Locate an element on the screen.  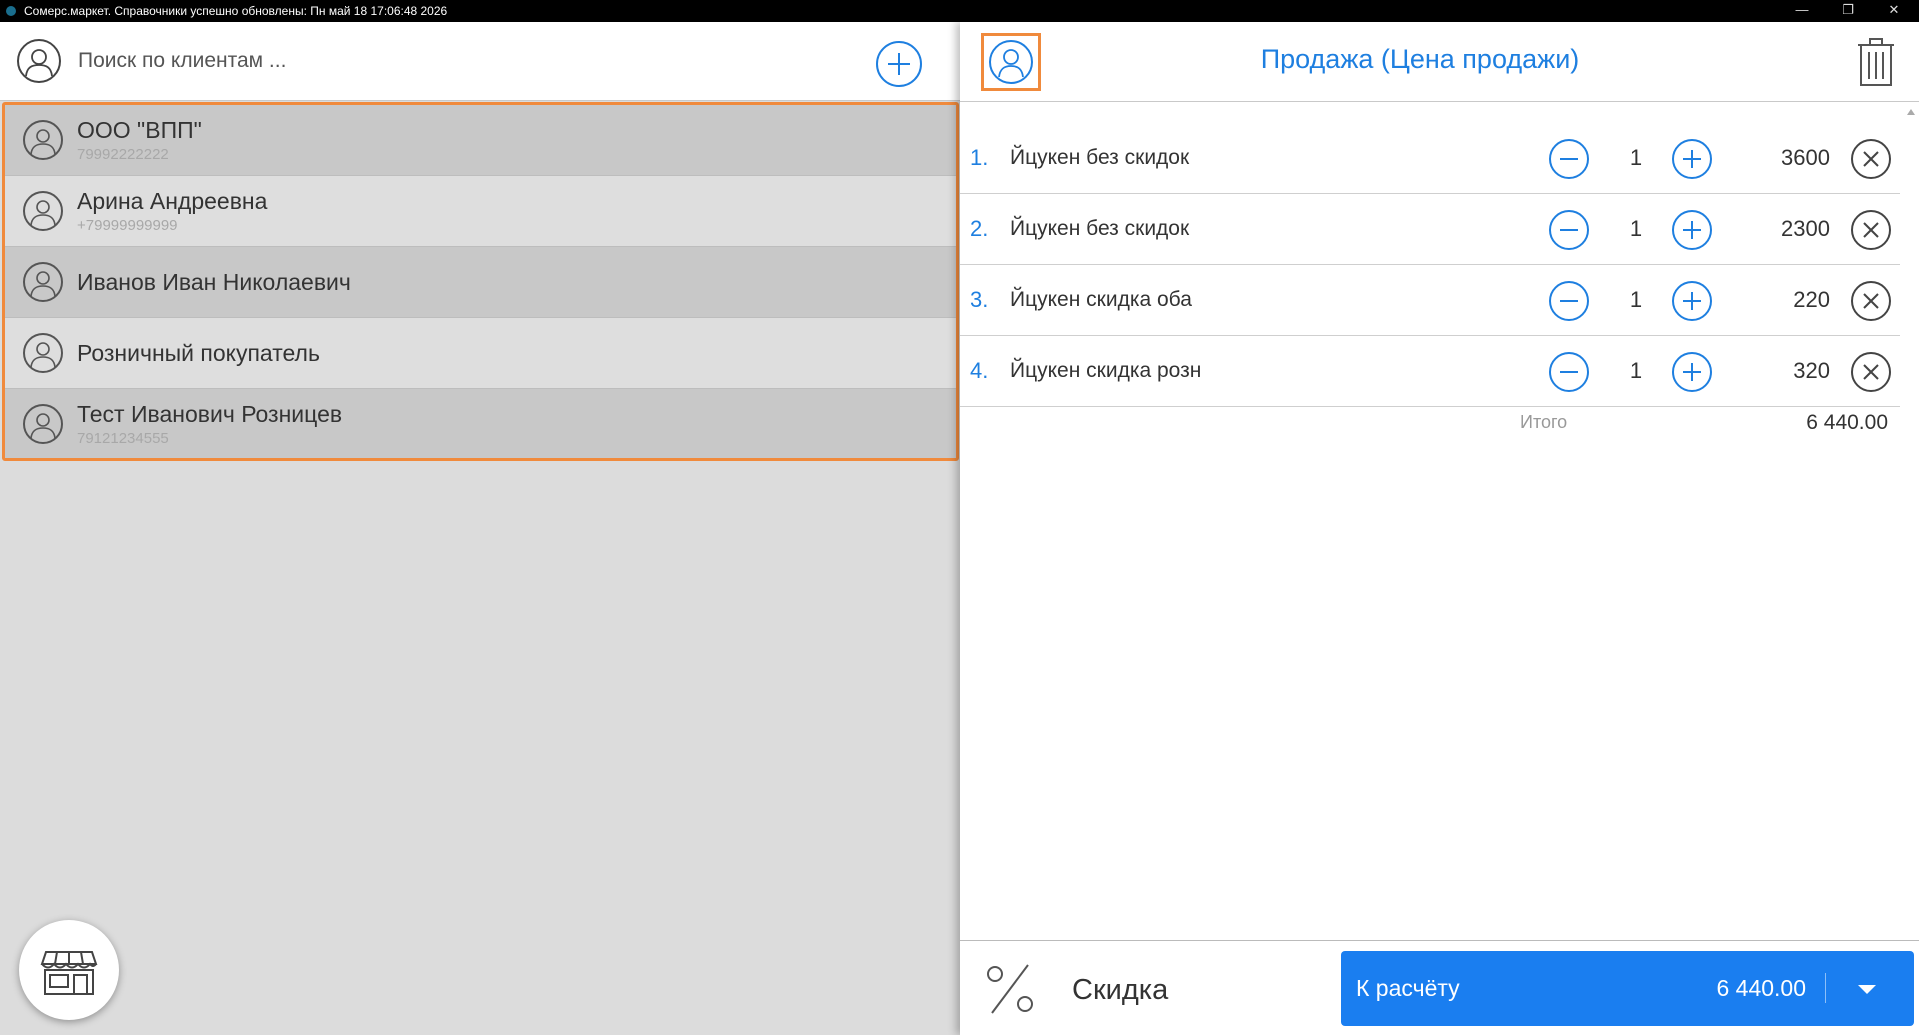
cart-item-row: 1. Йцукен без скидок 1 3600 is located at coordinates (1430, 158).